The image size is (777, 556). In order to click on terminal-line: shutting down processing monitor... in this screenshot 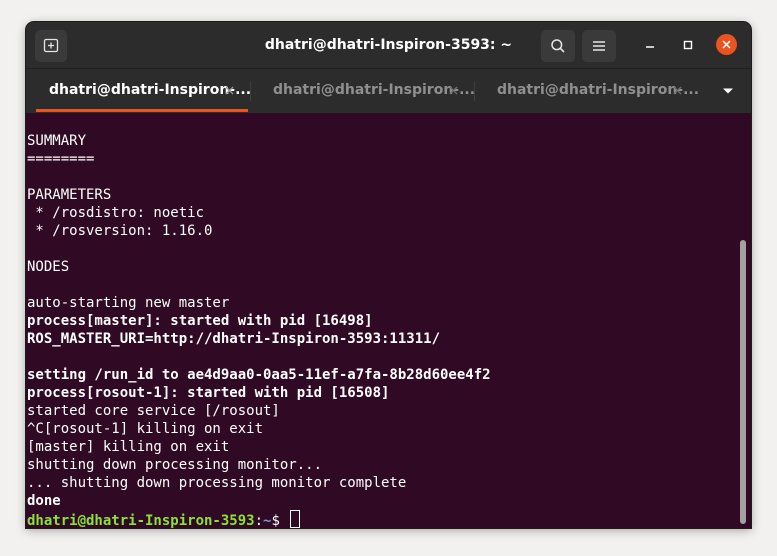, I will do `click(175, 465)`.